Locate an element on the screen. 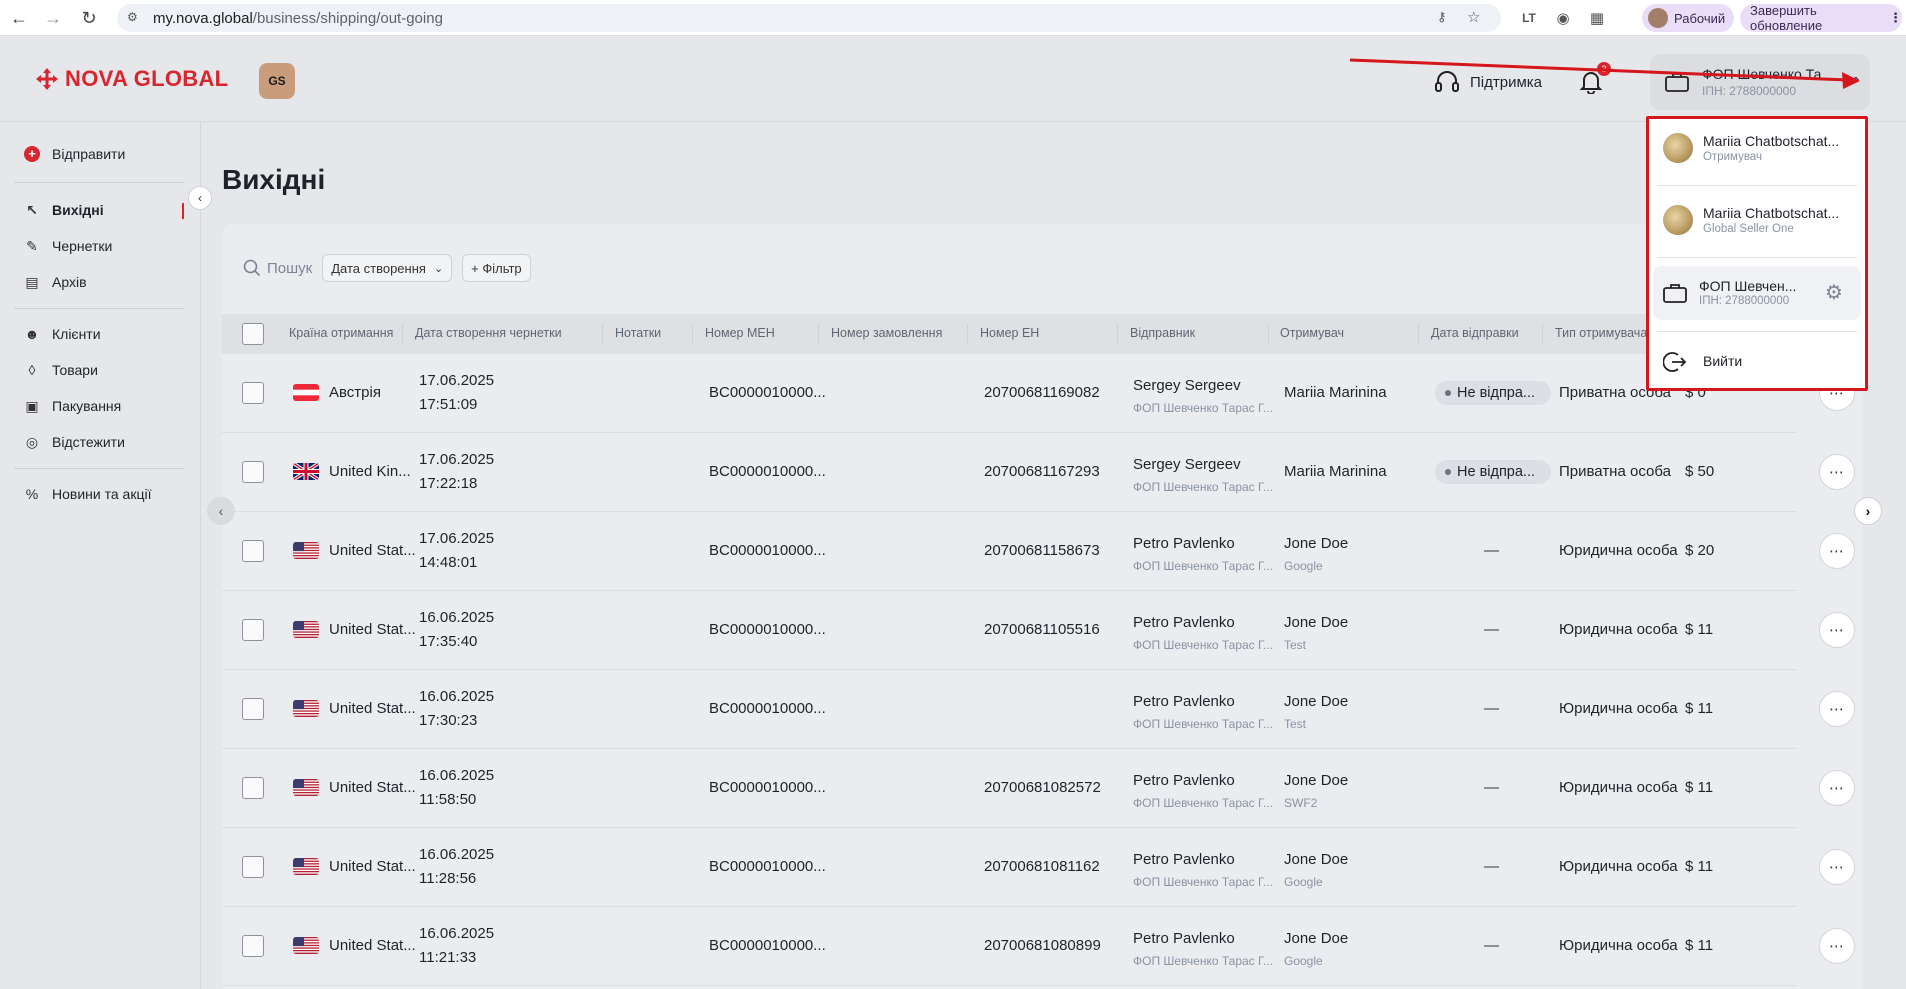 The width and height of the screenshot is (1906, 989). sidebar-item-drafts: ✎ Чернетки is located at coordinates (68, 246).